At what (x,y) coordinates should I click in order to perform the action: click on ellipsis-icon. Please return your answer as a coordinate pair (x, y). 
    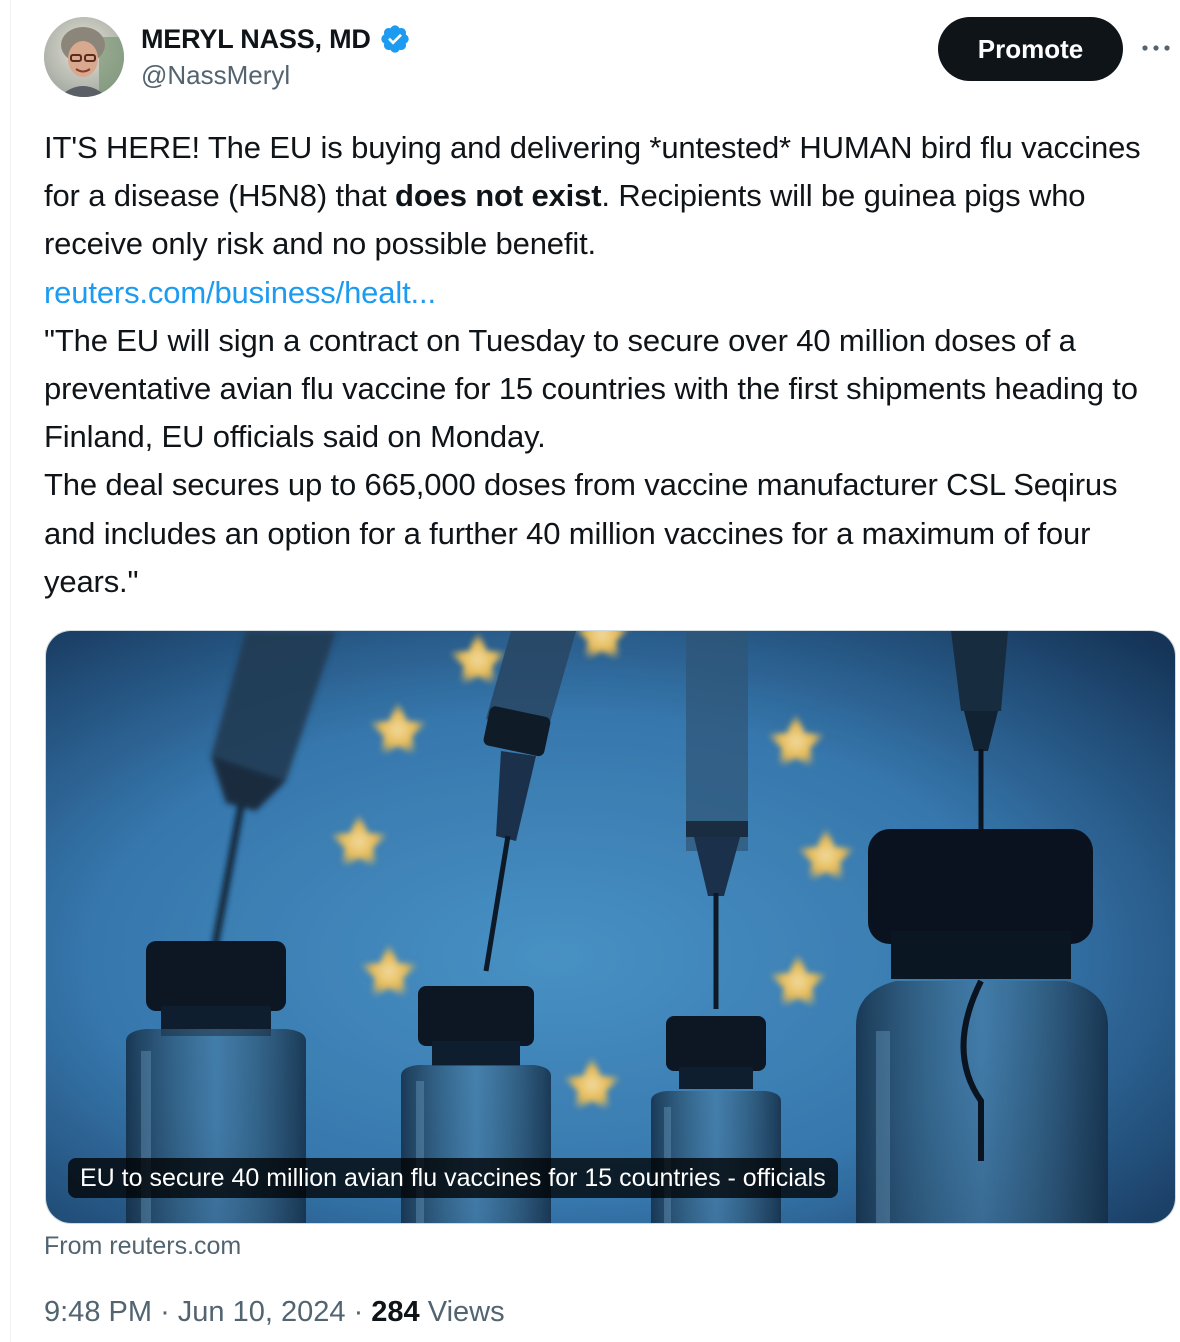
    Looking at the image, I should click on (1156, 48).